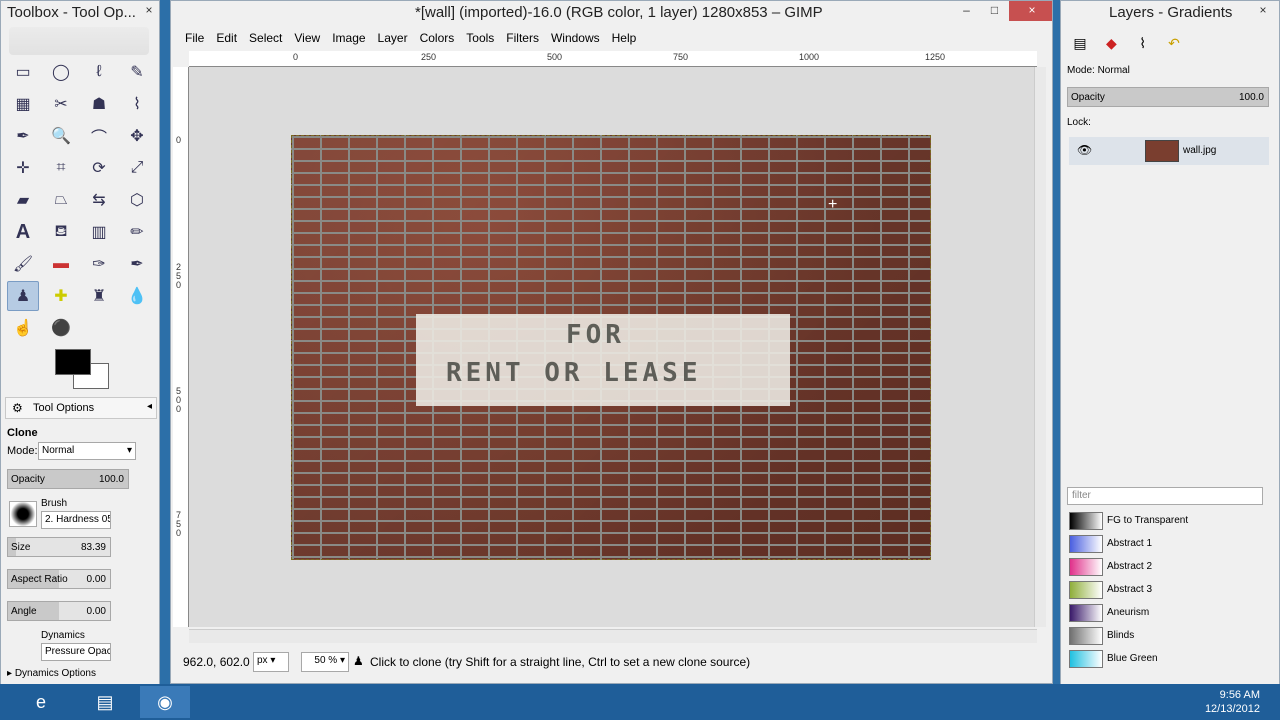 The width and height of the screenshot is (1280, 720). Describe the element at coordinates (61, 232) in the screenshot. I see `bucket-fill-icon: ⛾` at that location.